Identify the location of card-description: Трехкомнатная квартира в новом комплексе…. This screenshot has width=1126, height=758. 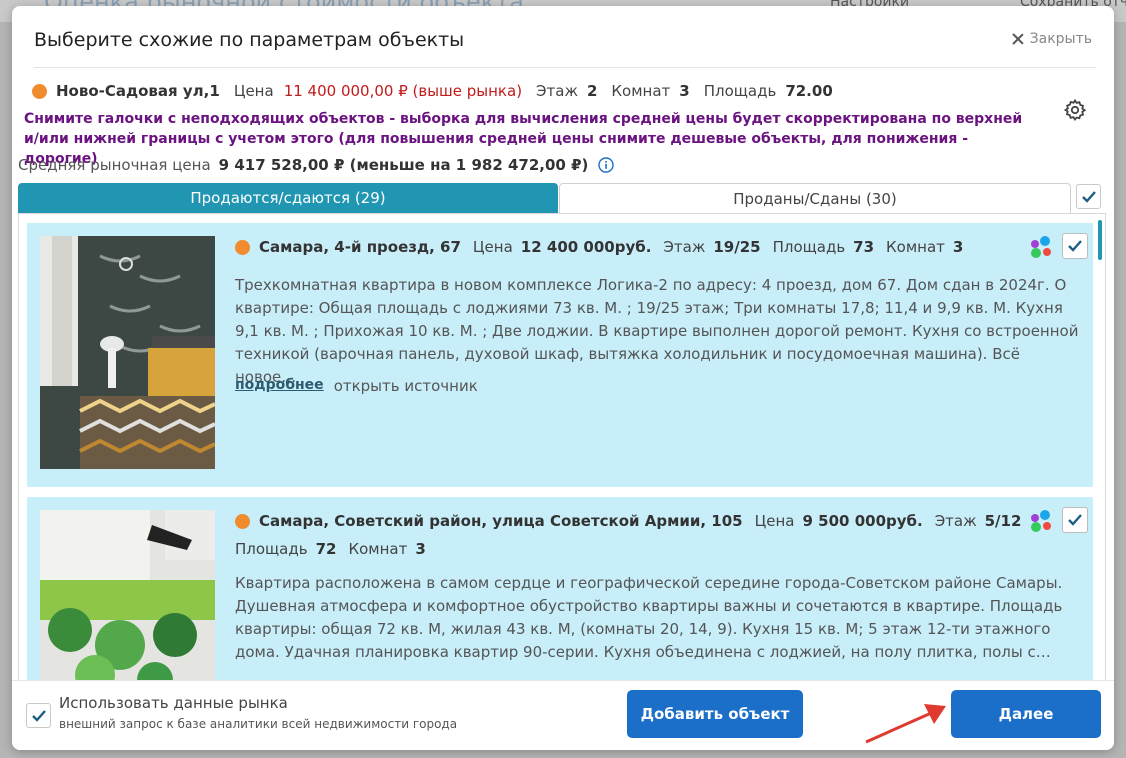
(657, 331).